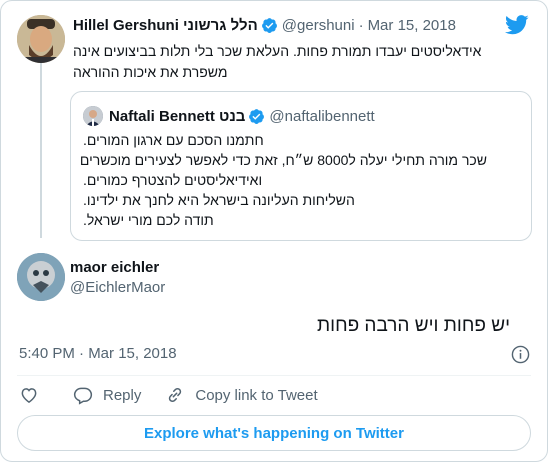 The height and width of the screenshot is (464, 550). What do you see at coordinates (274, 375) in the screenshot?
I see `divider` at bounding box center [274, 375].